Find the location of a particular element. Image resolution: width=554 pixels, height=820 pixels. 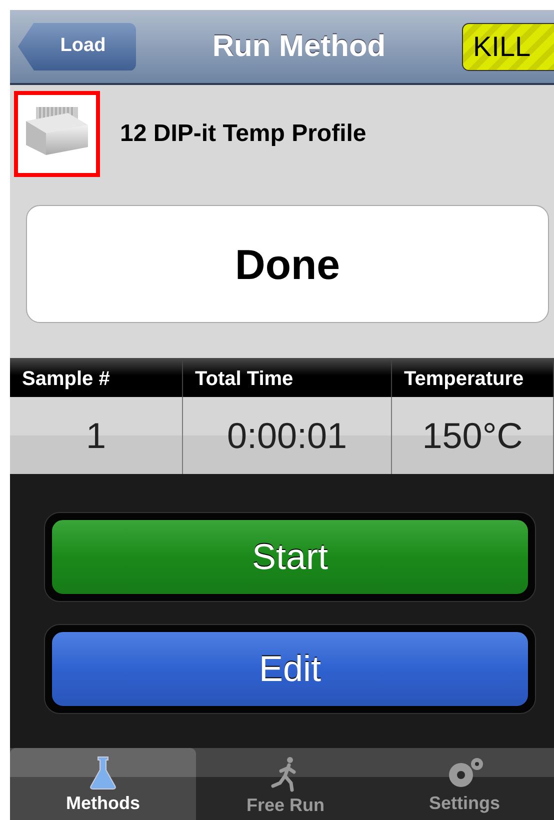

tab: Methods is located at coordinates (103, 784).